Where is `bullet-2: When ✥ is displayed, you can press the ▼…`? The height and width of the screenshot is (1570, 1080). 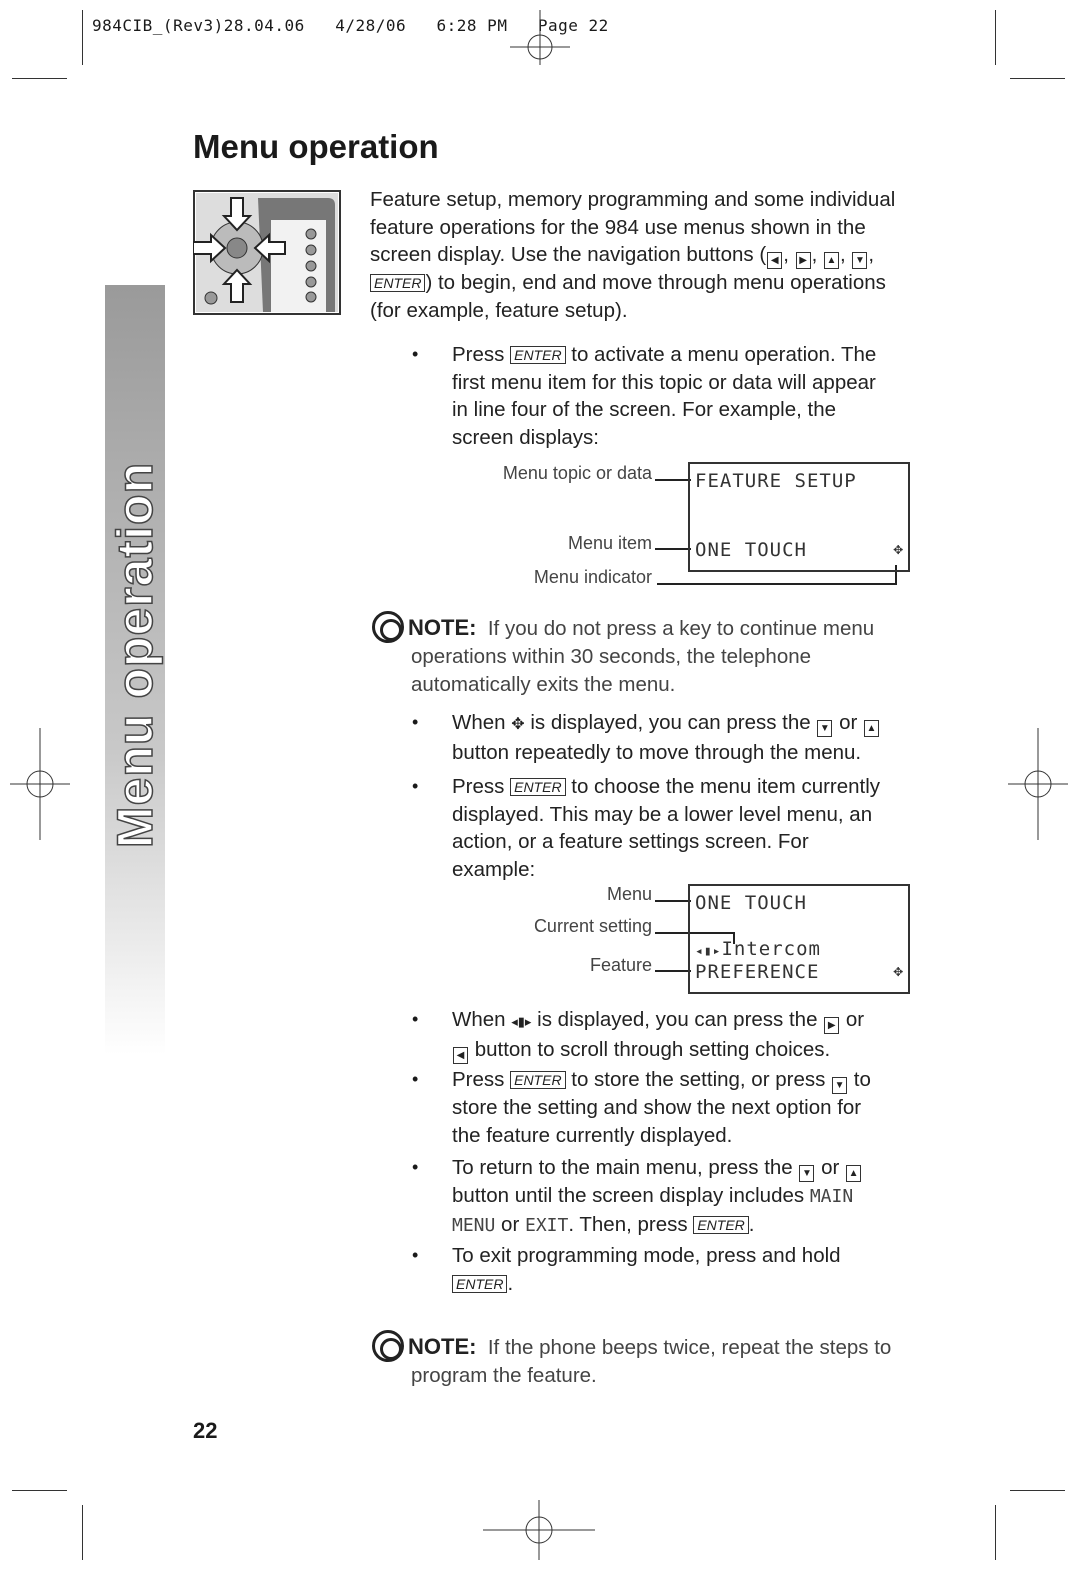 bullet-2: When ✥ is displayed, you can press the ▼… is located at coordinates (687, 737).